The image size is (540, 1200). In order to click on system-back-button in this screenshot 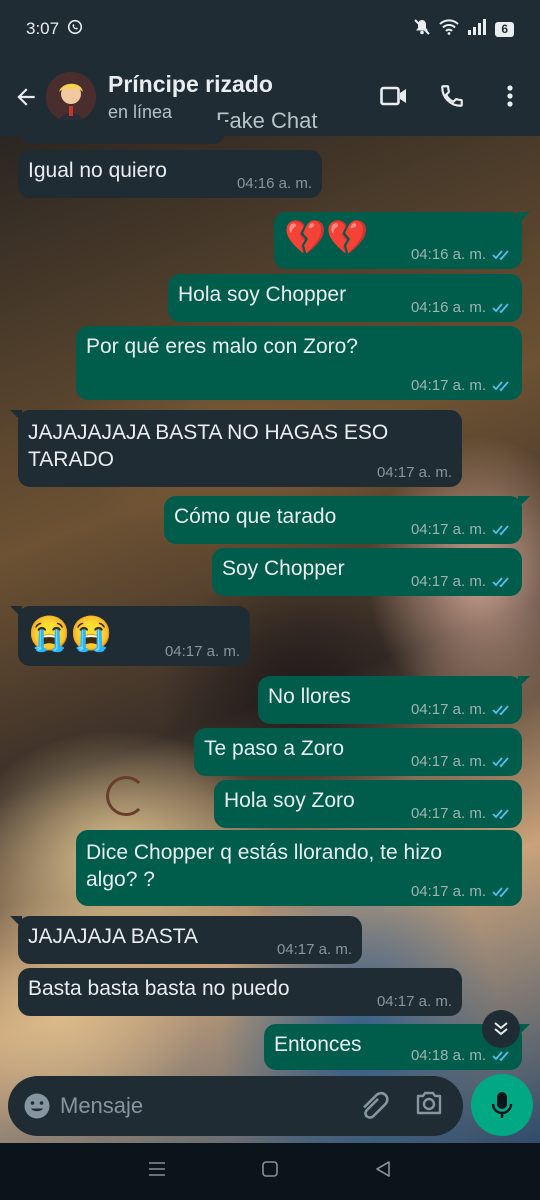, I will do `click(383, 1171)`.